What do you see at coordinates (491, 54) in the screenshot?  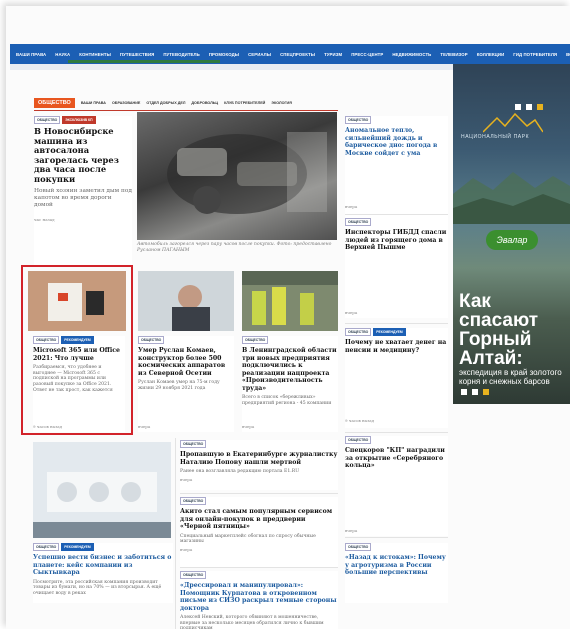 I see `nav-item-12: КОЛЛЕКЦИИ` at bounding box center [491, 54].